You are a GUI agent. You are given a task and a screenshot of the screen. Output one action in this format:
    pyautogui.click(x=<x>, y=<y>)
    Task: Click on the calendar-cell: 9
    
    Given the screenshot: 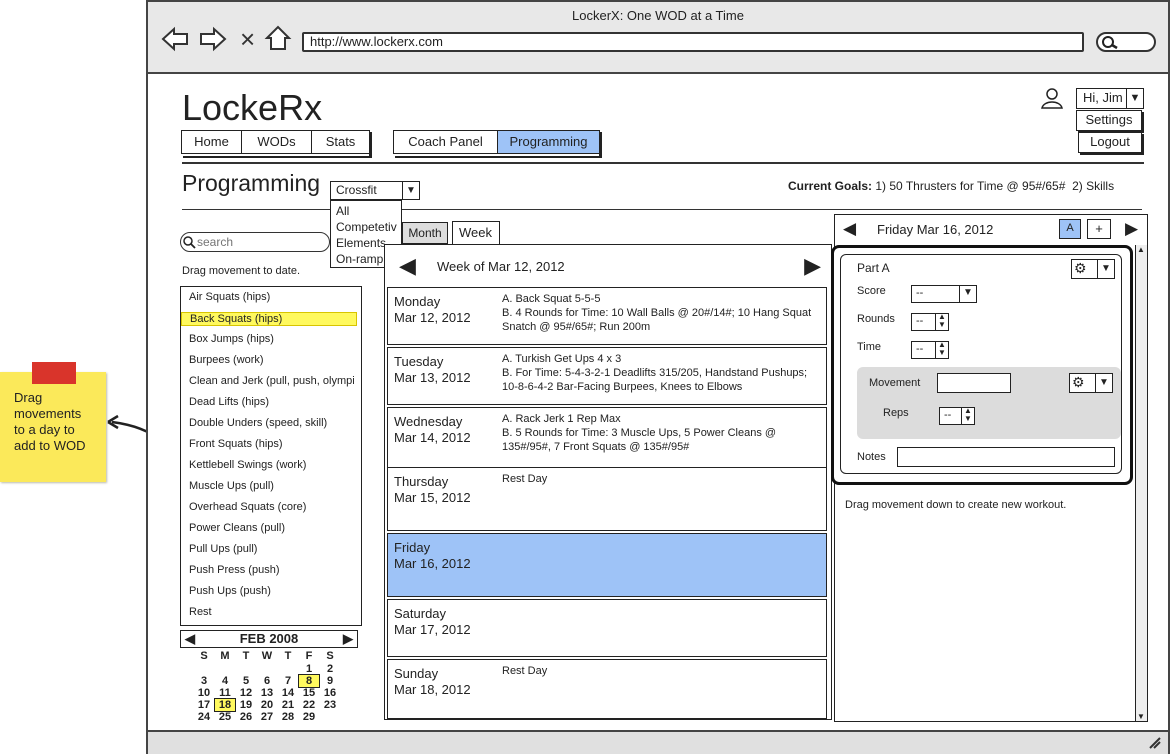 What is the action you would take?
    pyautogui.click(x=330, y=681)
    